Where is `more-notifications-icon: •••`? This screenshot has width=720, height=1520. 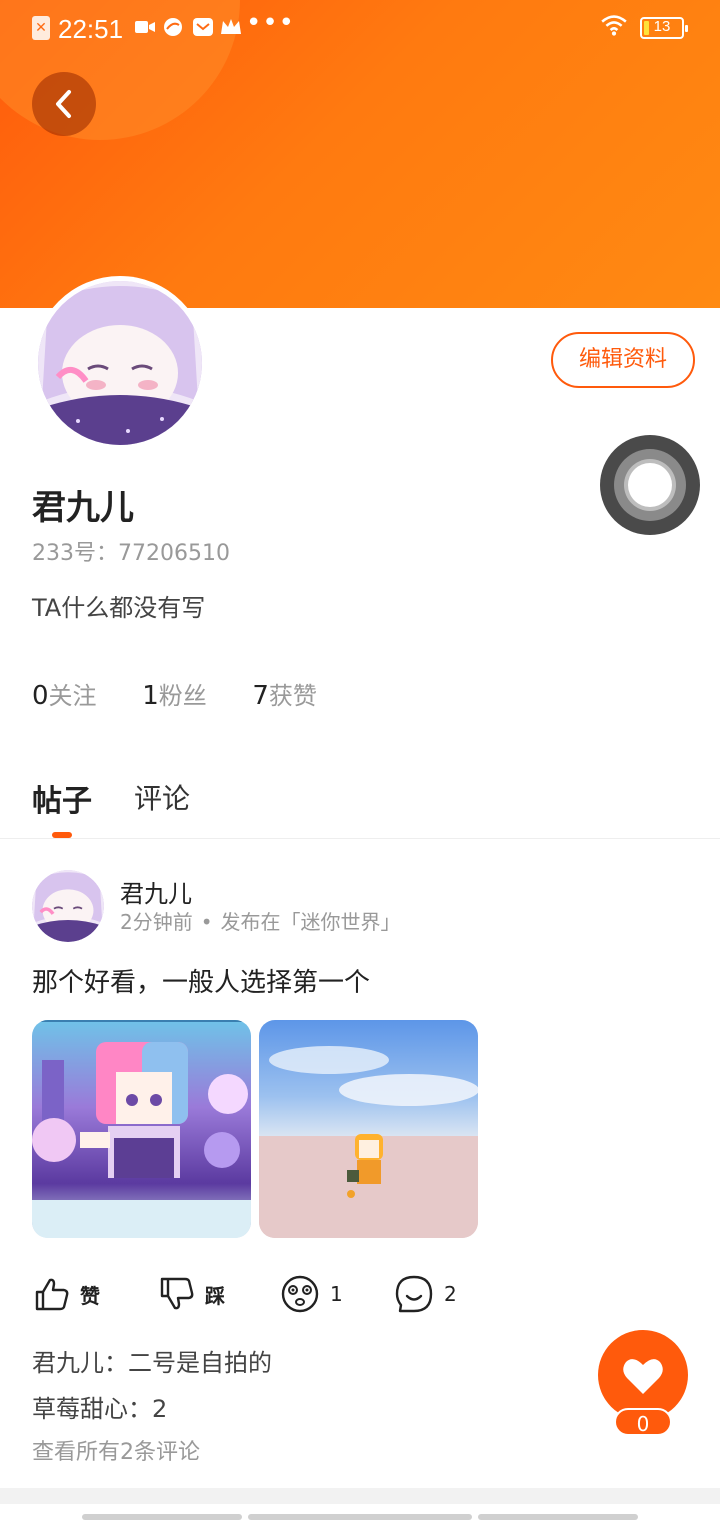
more-notifications-icon: ••• is located at coordinates (271, 23).